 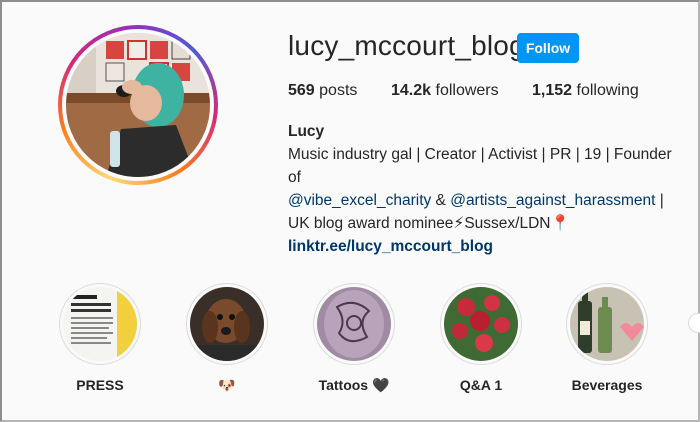 I want to click on stat-followers: 14.2k followers, so click(x=445, y=91).